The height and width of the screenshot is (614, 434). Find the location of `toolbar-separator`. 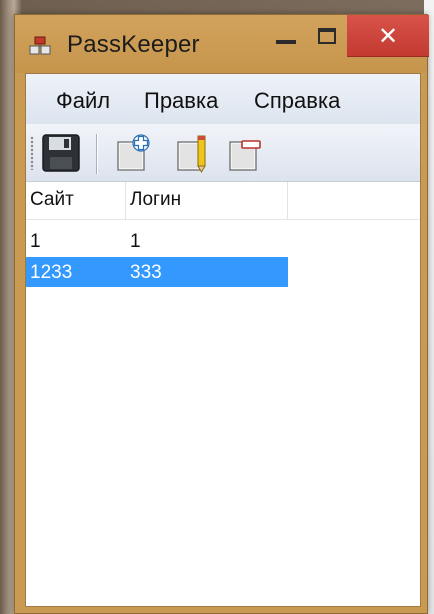

toolbar-separator is located at coordinates (97, 154).